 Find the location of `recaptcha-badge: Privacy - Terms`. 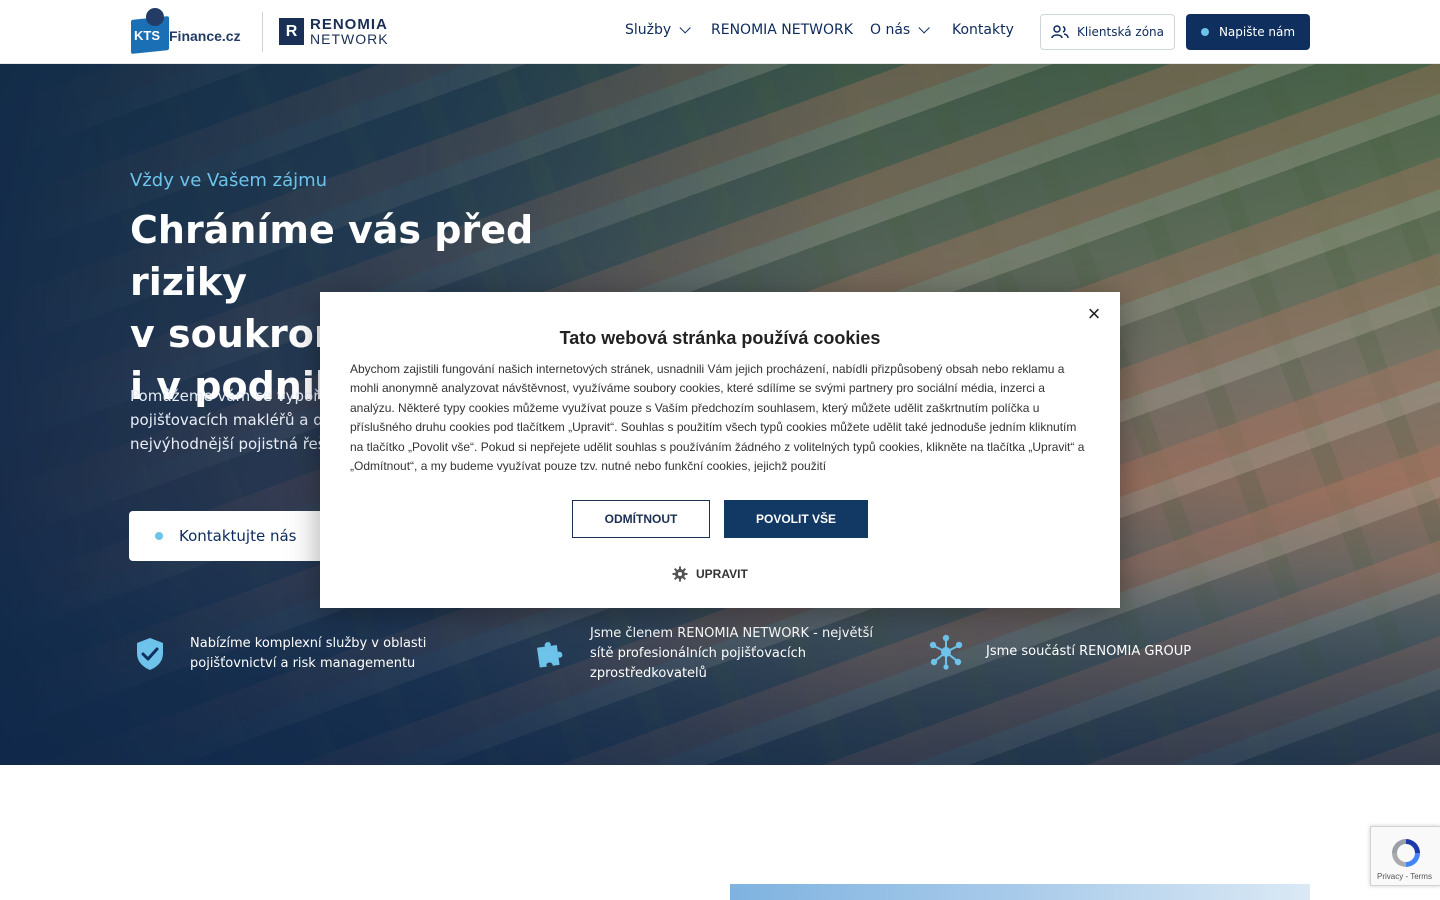

recaptcha-badge: Privacy - Terms is located at coordinates (1405, 856).